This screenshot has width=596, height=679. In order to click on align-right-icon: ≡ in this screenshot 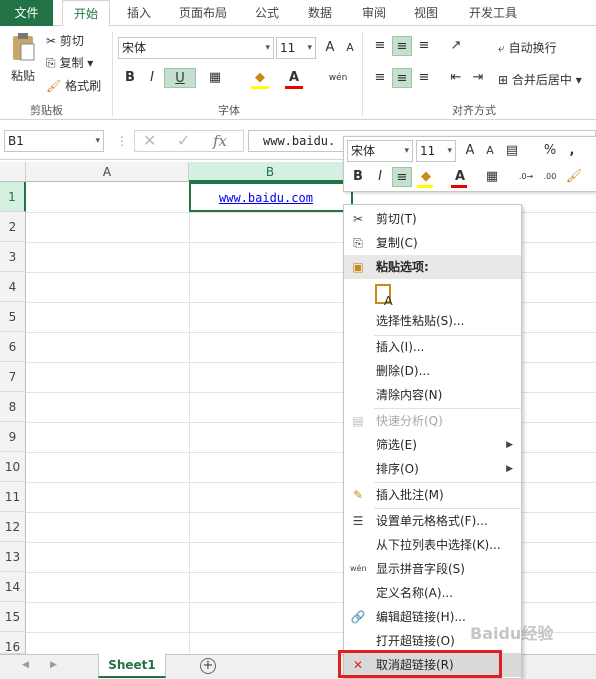, I will do `click(424, 78)`.